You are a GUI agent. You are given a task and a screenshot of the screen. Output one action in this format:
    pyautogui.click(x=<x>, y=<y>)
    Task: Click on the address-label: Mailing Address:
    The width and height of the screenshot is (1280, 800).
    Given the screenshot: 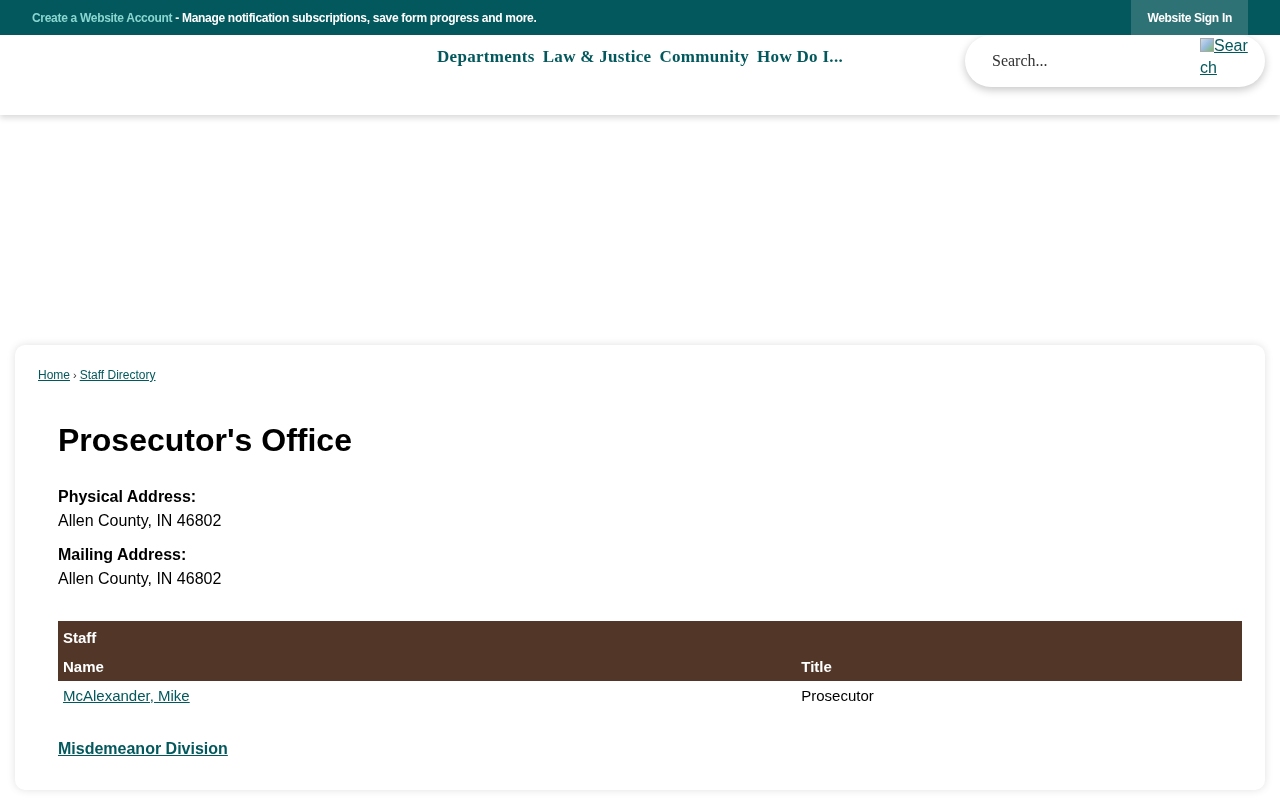 What is the action you would take?
    pyautogui.click(x=123, y=555)
    